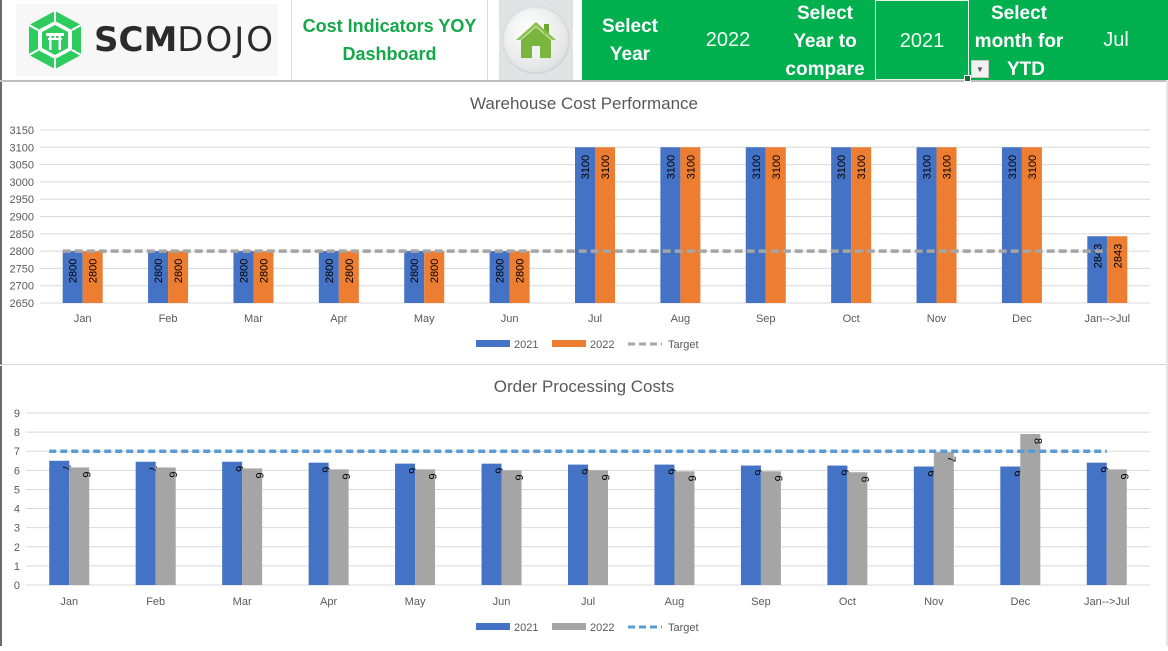 This screenshot has width=1168, height=651. Describe the element at coordinates (1021, 602) in the screenshot. I see `x-tick-label: Dec` at that location.